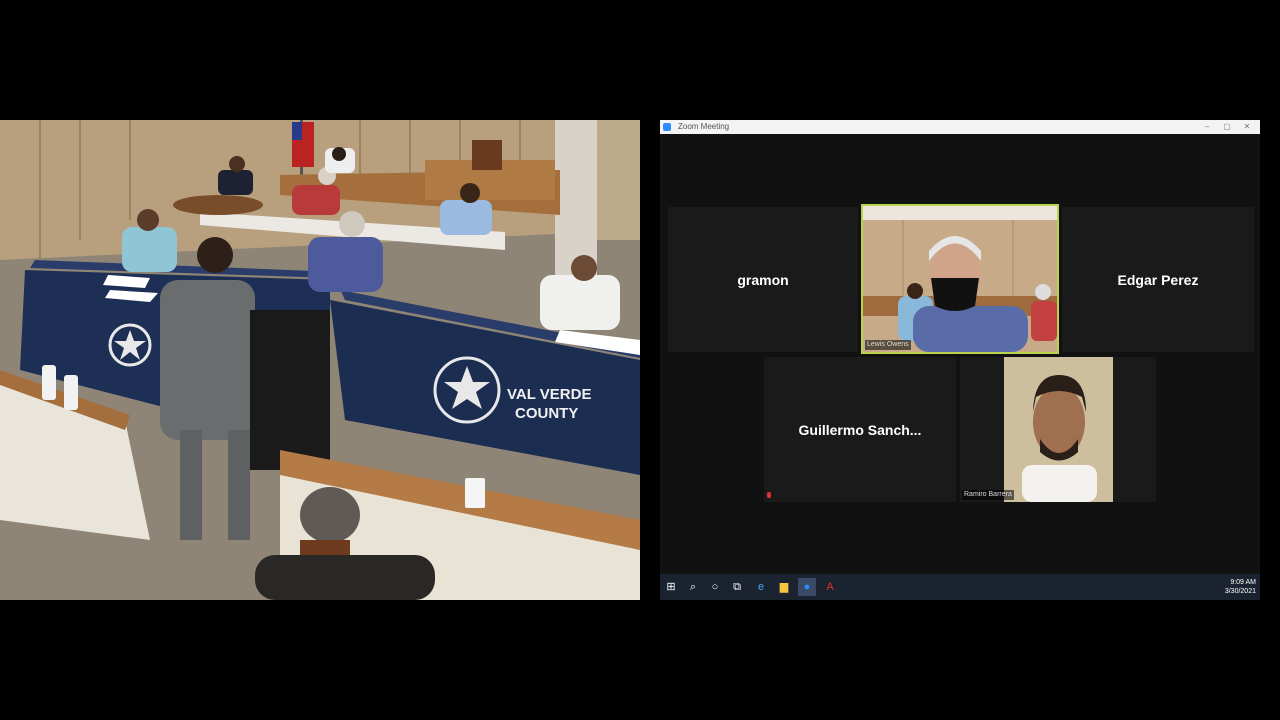 The width and height of the screenshot is (1280, 720). Describe the element at coordinates (769, 495) in the screenshot. I see `mic-muted-icon` at that location.